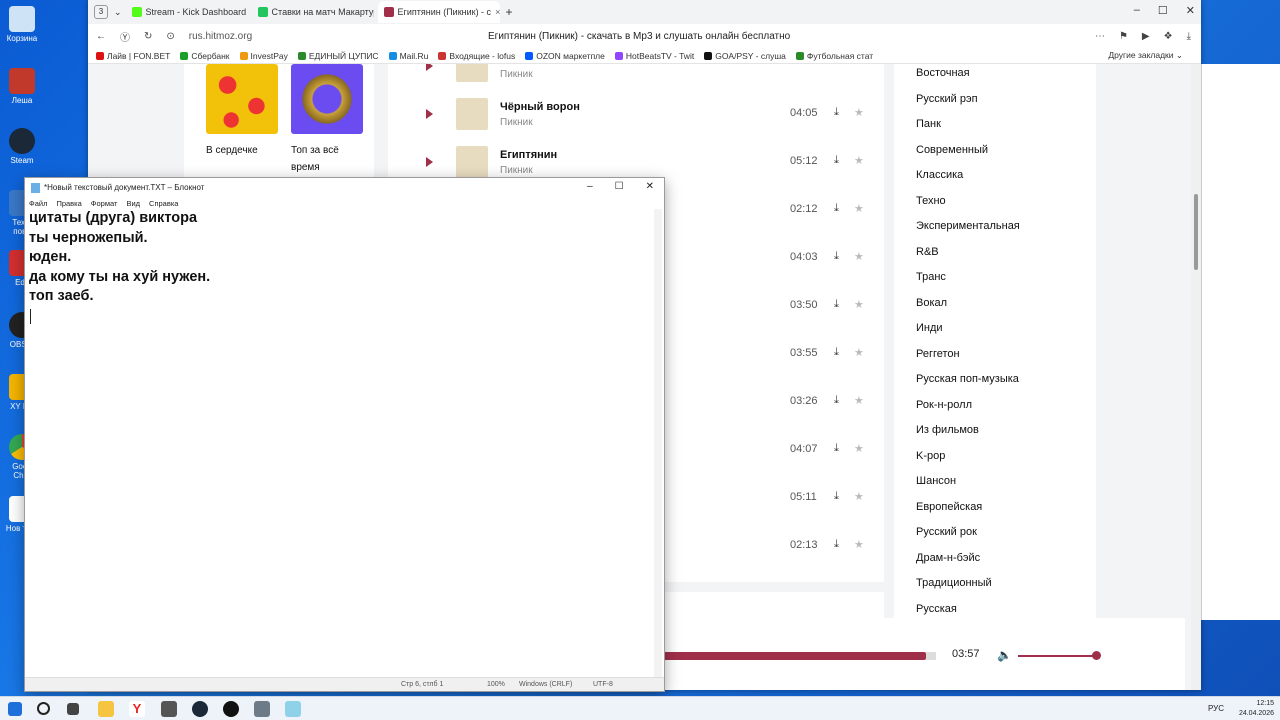 This screenshot has height=720, width=1280. I want to click on volume-icon: 🔈, so click(1004, 655).